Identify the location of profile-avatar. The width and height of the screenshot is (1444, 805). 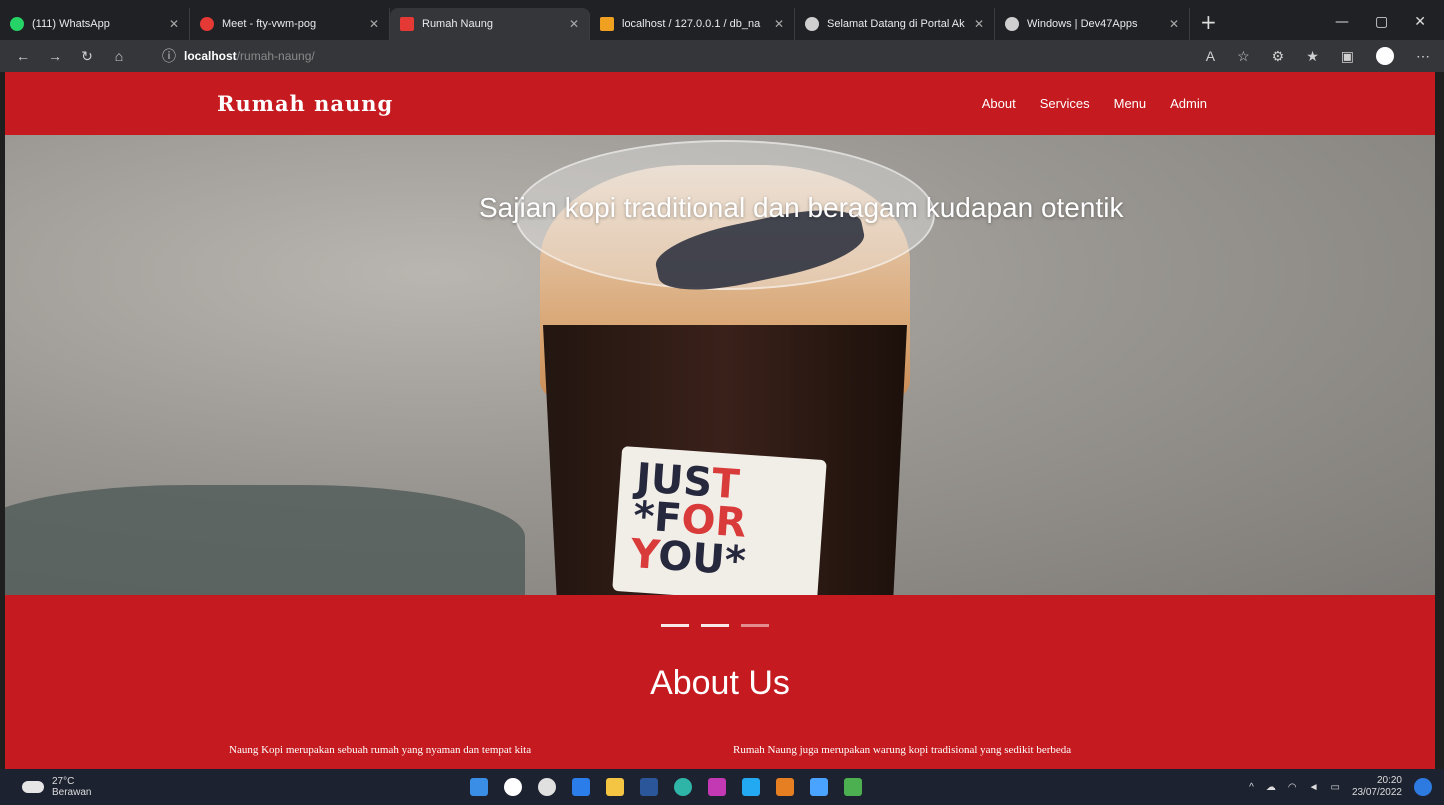
(1385, 56).